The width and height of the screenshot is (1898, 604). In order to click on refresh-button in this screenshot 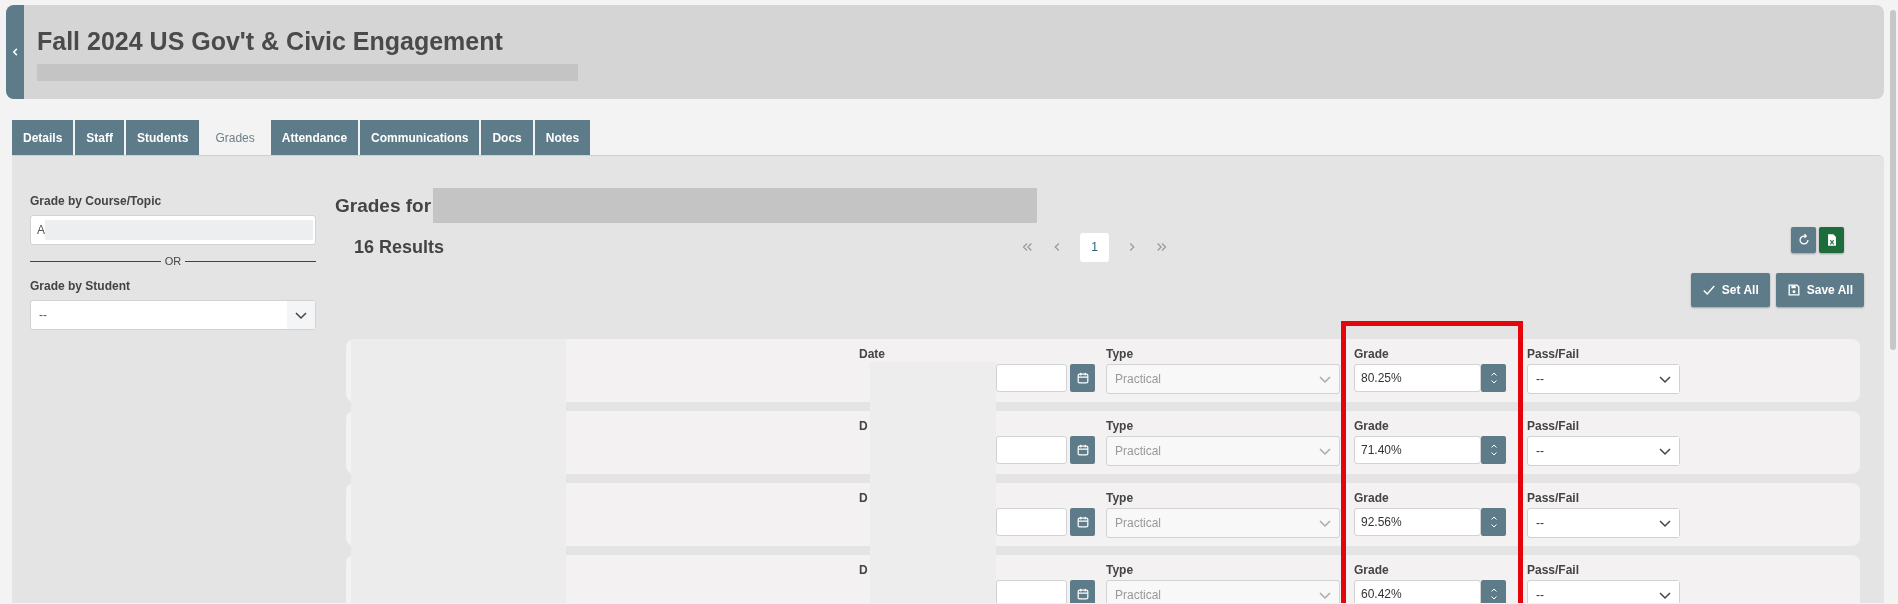, I will do `click(1803, 240)`.